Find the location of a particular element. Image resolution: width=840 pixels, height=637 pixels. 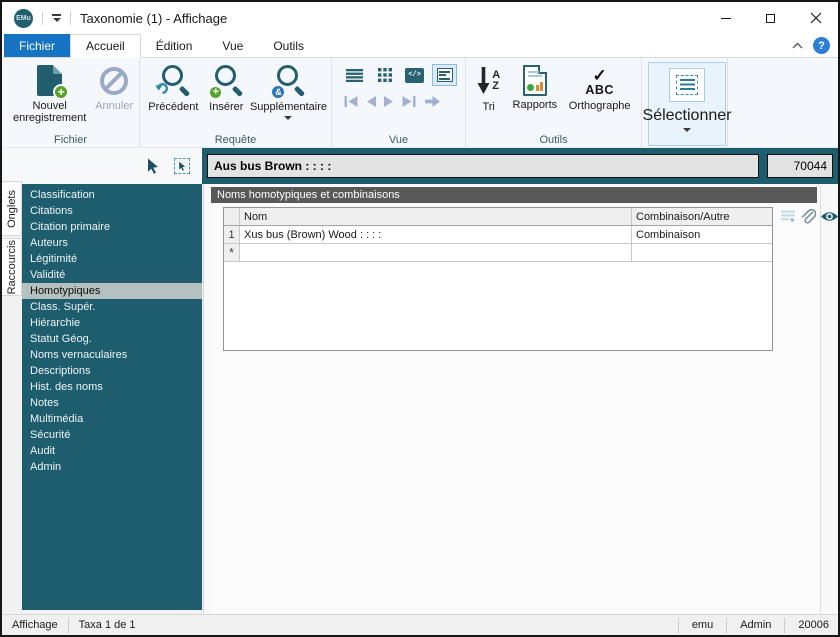

minimize-icon is located at coordinates (725, 18).